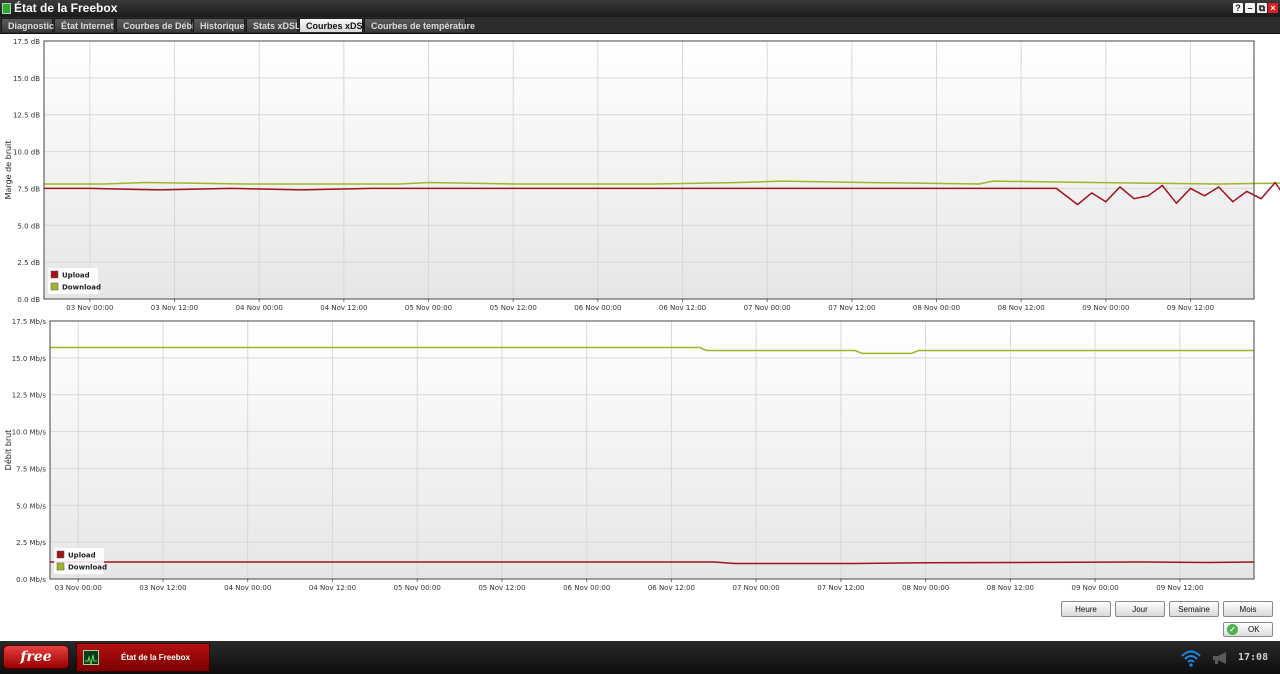 Image resolution: width=1280 pixels, height=674 pixels. I want to click on tab-diagnostic: Diagnostic, so click(27, 25).